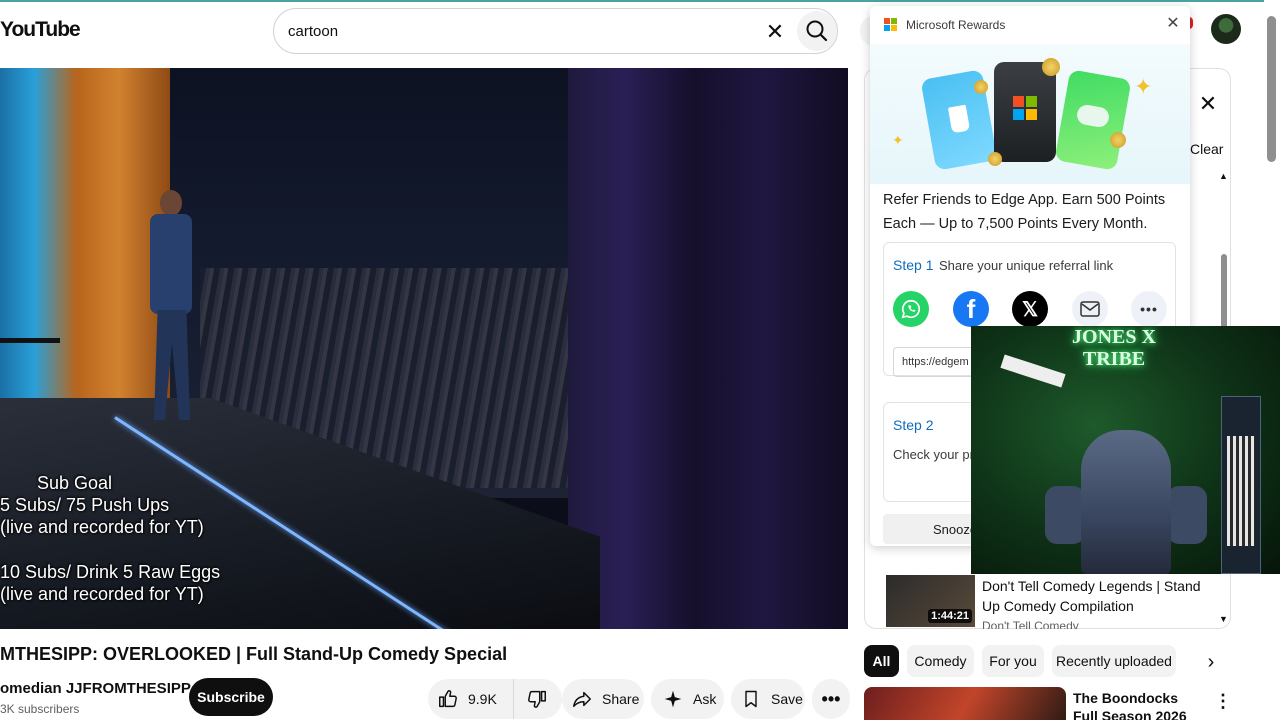 The image size is (1280, 720). Describe the element at coordinates (1223, 619) in the screenshot. I see `panel-scroll-down-icon: ▼` at that location.